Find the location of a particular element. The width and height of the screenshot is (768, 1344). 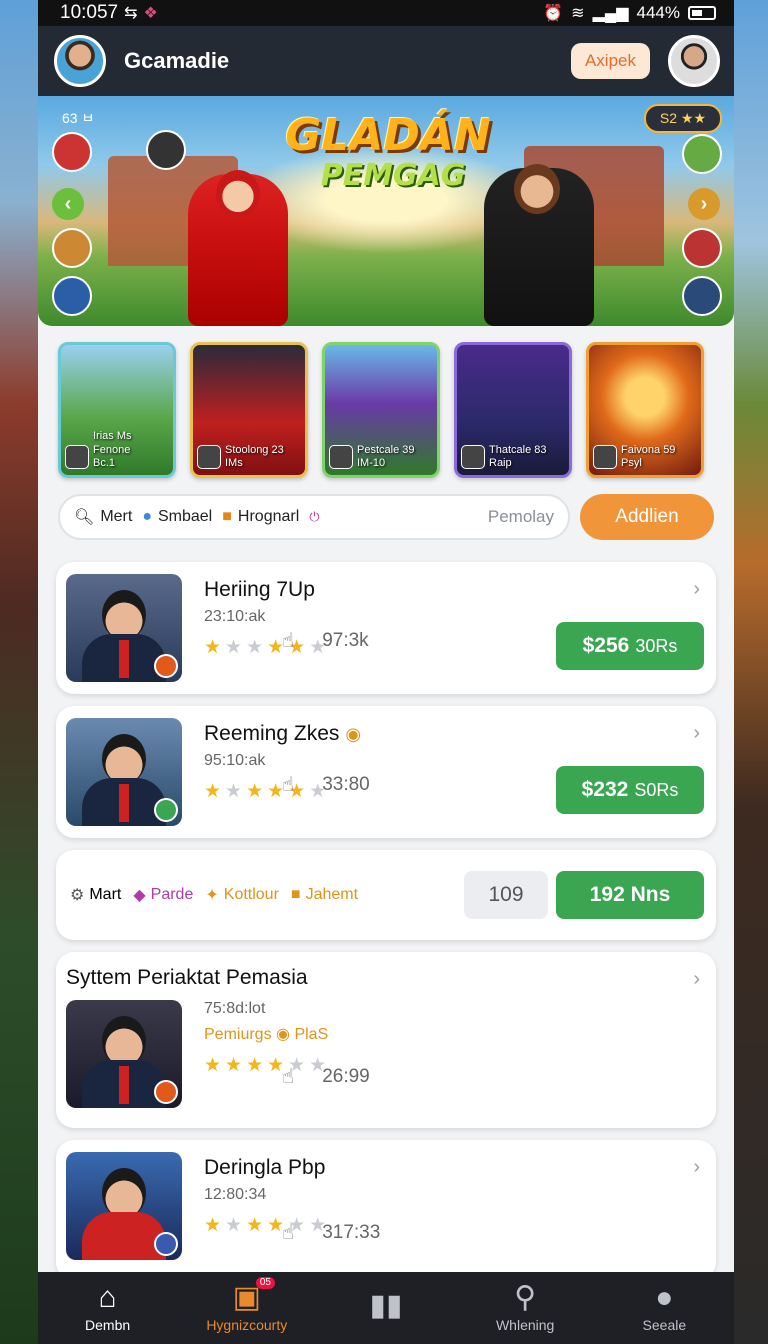

game-card: Thatcale 83 Raip is located at coordinates (513, 410).